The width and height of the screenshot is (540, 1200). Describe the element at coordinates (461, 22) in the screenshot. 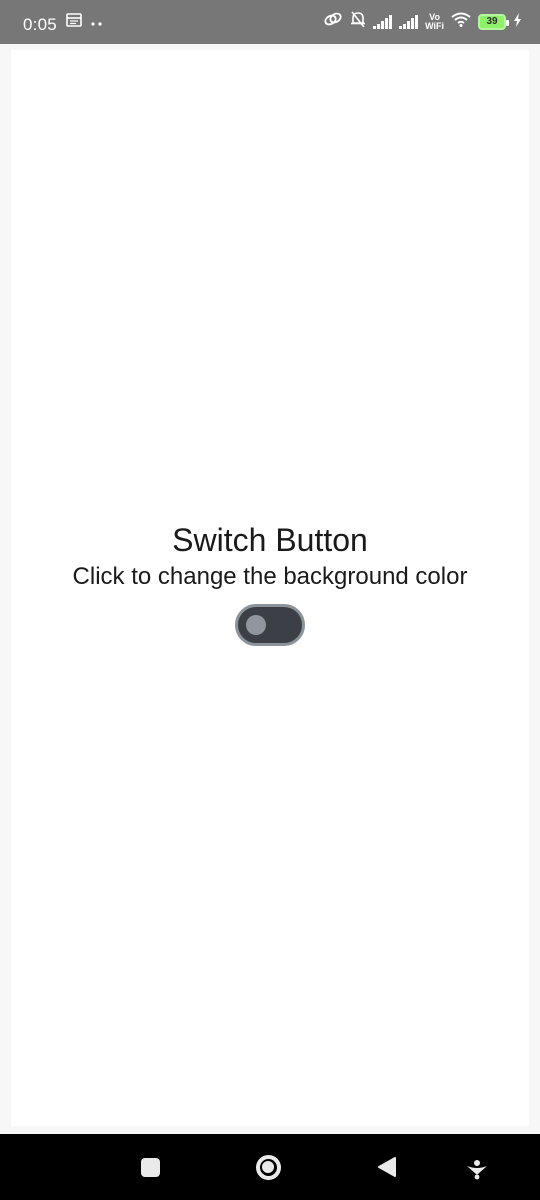

I see `wifi-icon` at that location.